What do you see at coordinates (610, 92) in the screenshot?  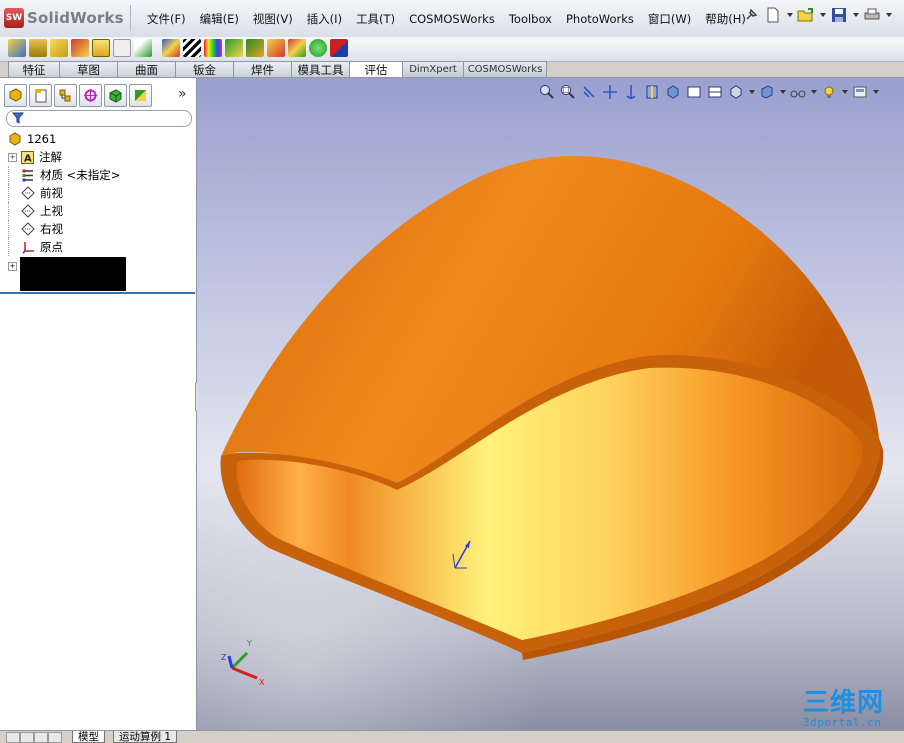 I see `pan-icon` at bounding box center [610, 92].